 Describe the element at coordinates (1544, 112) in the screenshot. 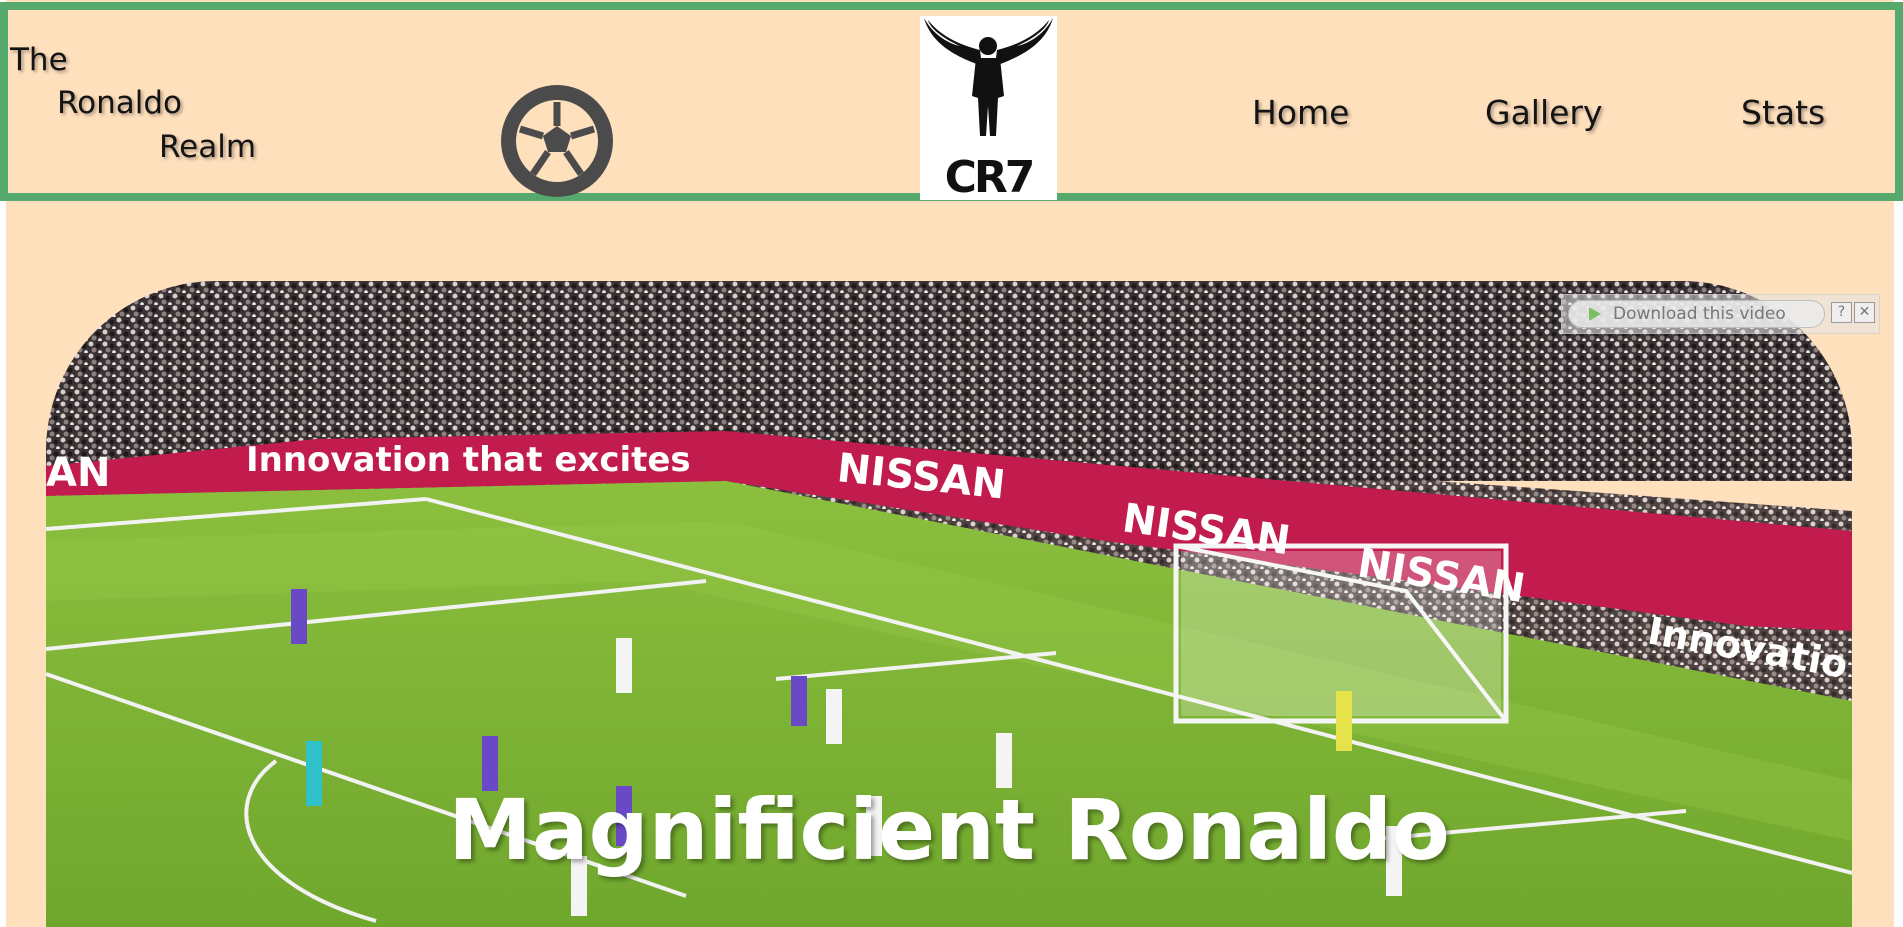

I see `nav-gallery-link: Gallery` at that location.